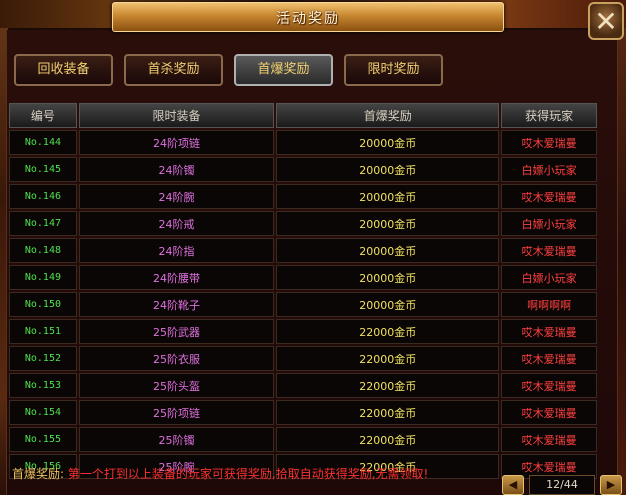 This screenshot has height=495, width=626. What do you see at coordinates (38, 474) in the screenshot?
I see `footer-label: 首爆奖励:` at bounding box center [38, 474].